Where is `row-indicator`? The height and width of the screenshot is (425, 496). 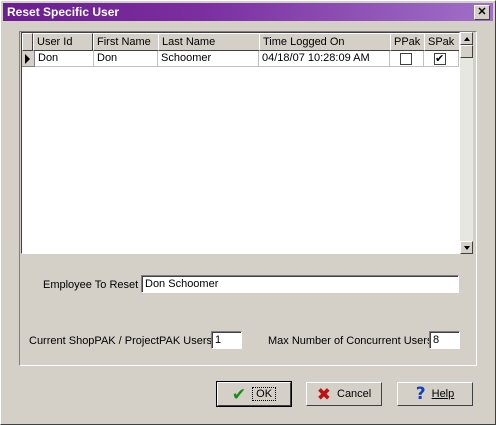
row-indicator is located at coordinates (28, 59).